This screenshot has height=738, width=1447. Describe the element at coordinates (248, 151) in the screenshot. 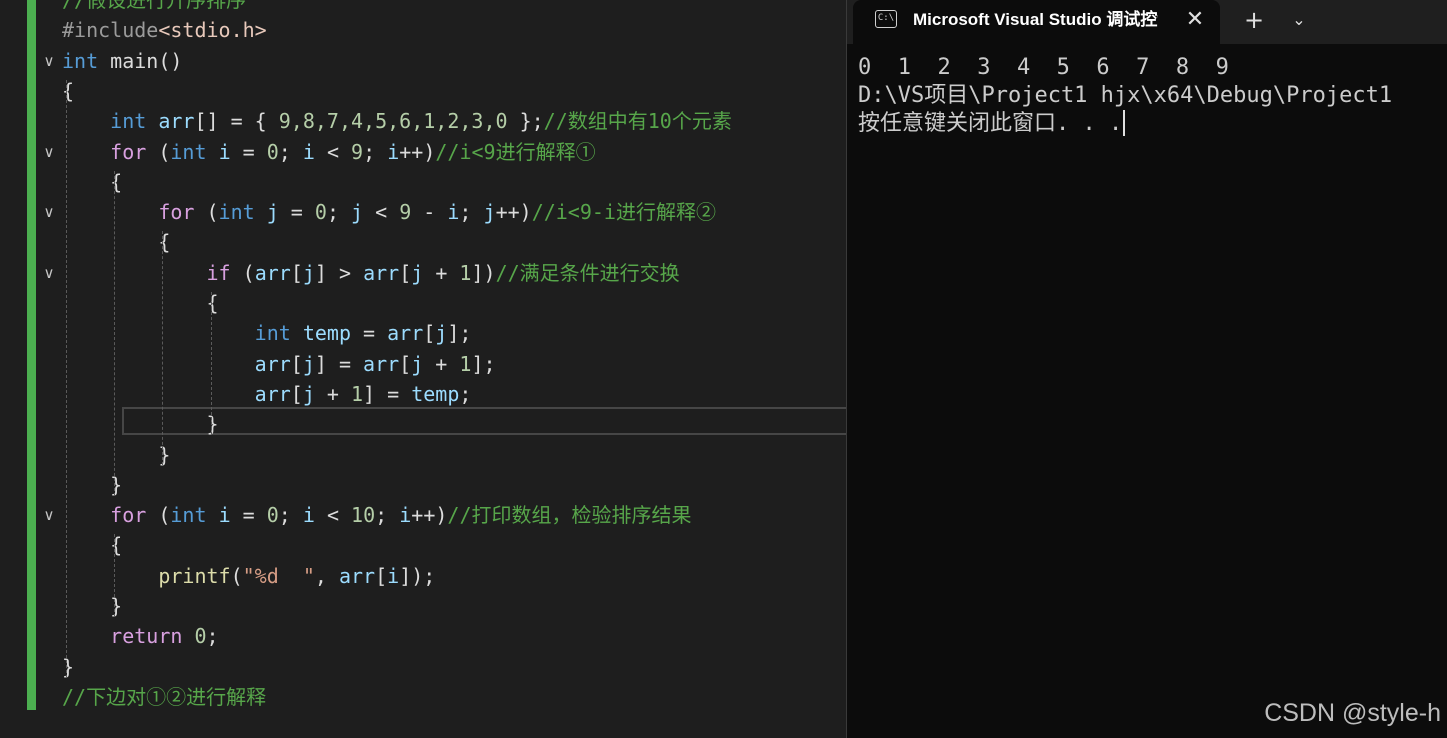

I see `code-token: =` at that location.